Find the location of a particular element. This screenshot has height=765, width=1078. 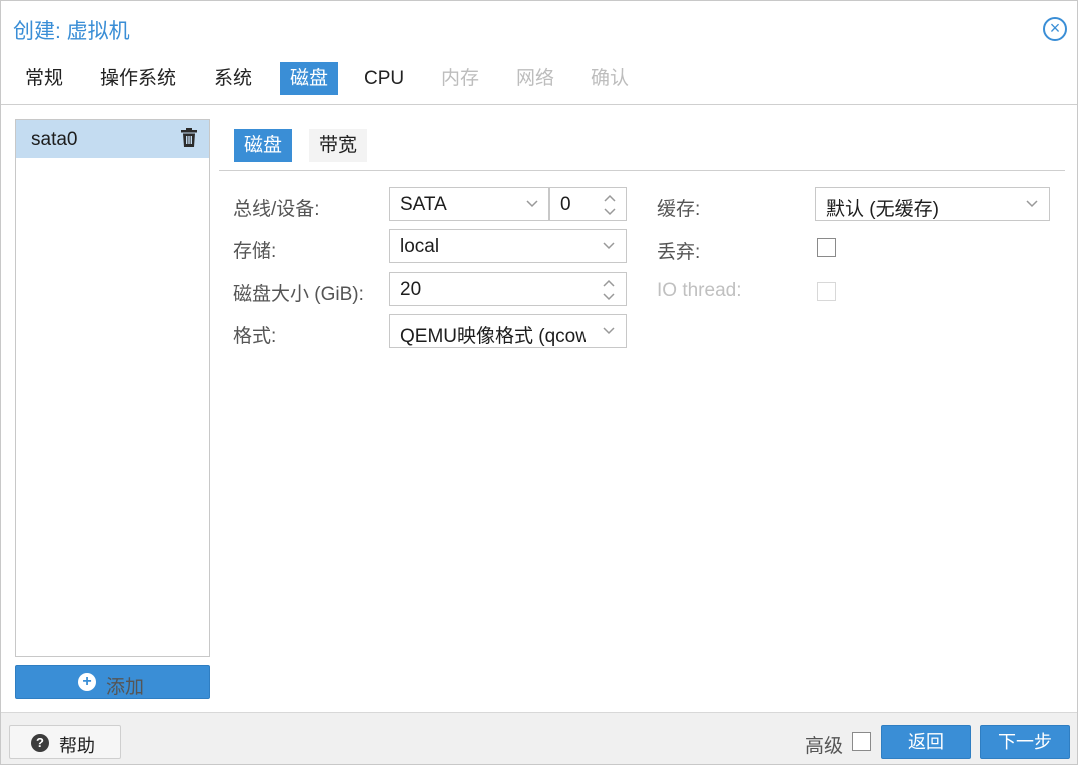

cache-select: 默认 (无缓存) is located at coordinates (932, 204).